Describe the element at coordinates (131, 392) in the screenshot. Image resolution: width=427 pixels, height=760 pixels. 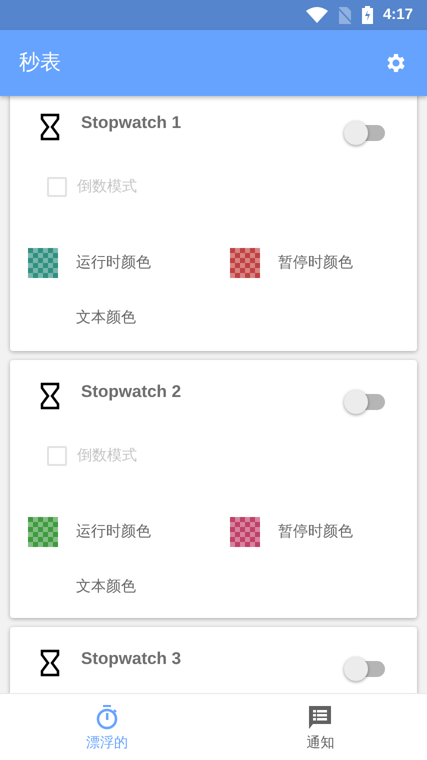
I see `stopwatch-name: Stopwatch 2` at that location.